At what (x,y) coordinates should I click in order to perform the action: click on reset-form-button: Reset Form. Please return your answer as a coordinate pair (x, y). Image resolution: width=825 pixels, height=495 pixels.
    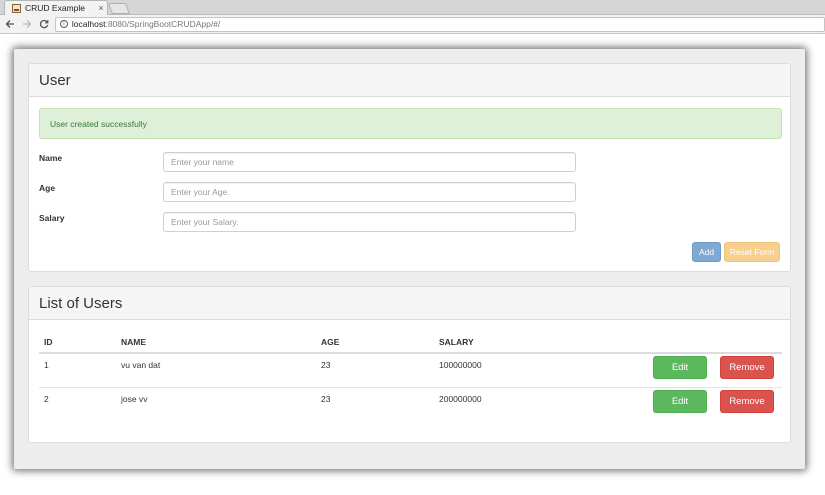
    Looking at the image, I should click on (752, 252).